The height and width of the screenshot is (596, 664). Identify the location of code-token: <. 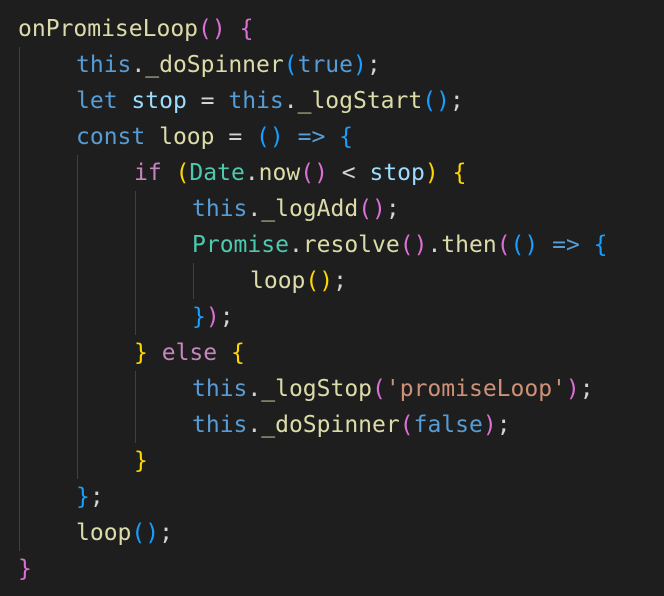
(348, 173).